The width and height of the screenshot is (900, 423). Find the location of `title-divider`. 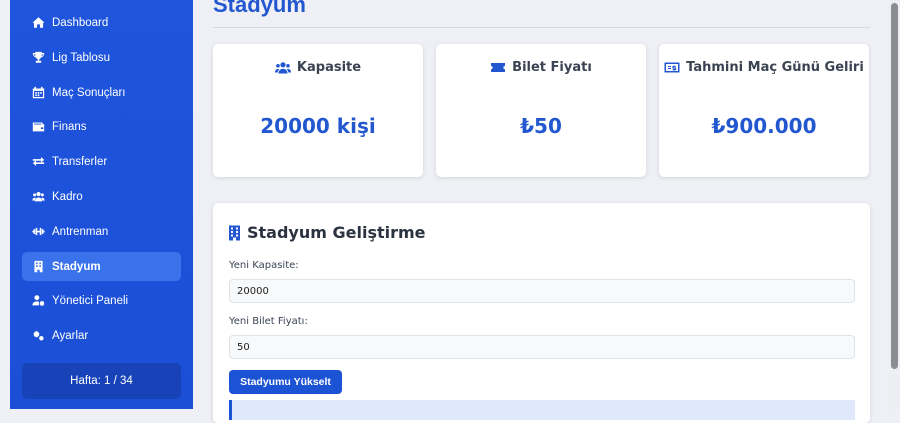

title-divider is located at coordinates (541, 27).